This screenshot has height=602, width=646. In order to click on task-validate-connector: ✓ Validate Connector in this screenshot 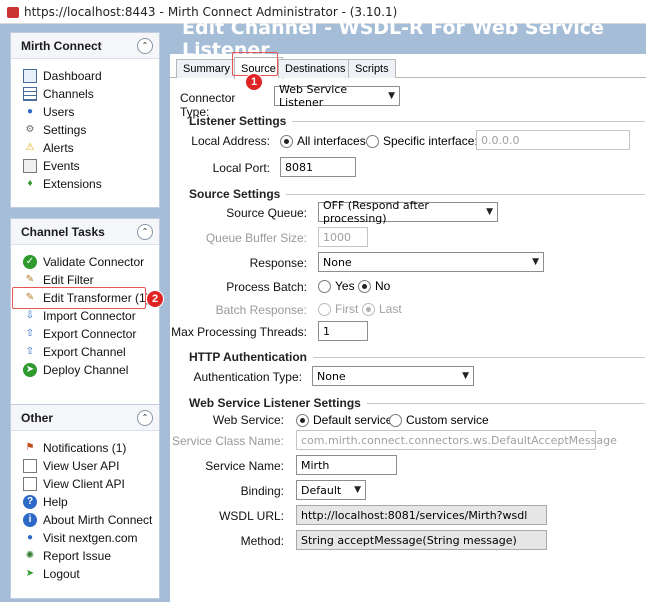, I will do `click(91, 262)`.